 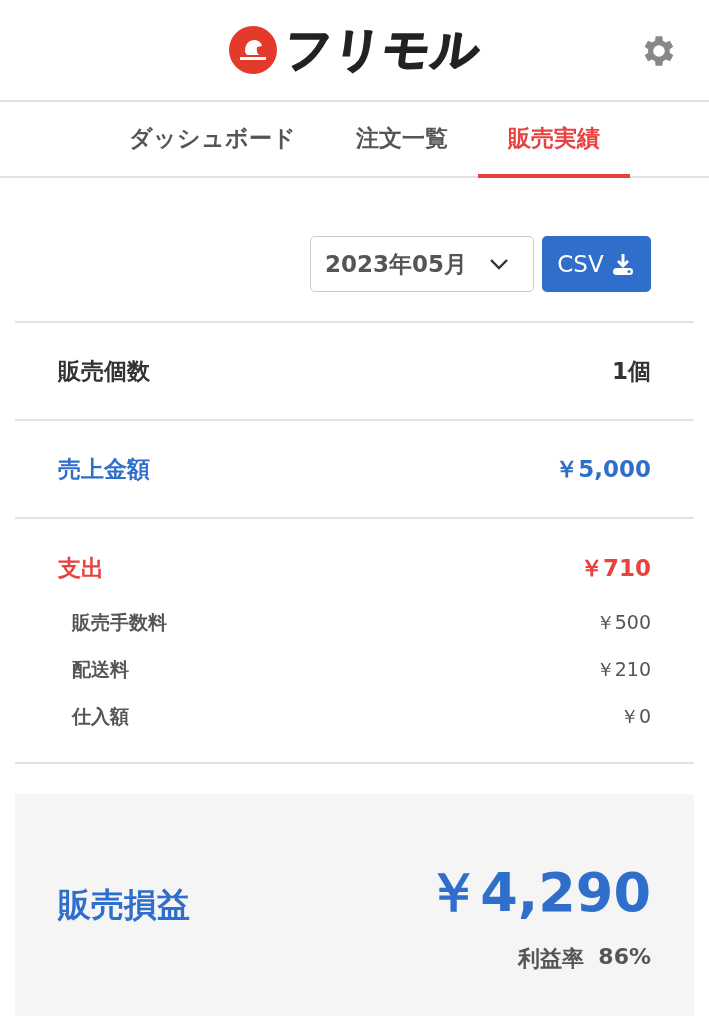 I want to click on expense-value: ￥0, so click(x=635, y=716).